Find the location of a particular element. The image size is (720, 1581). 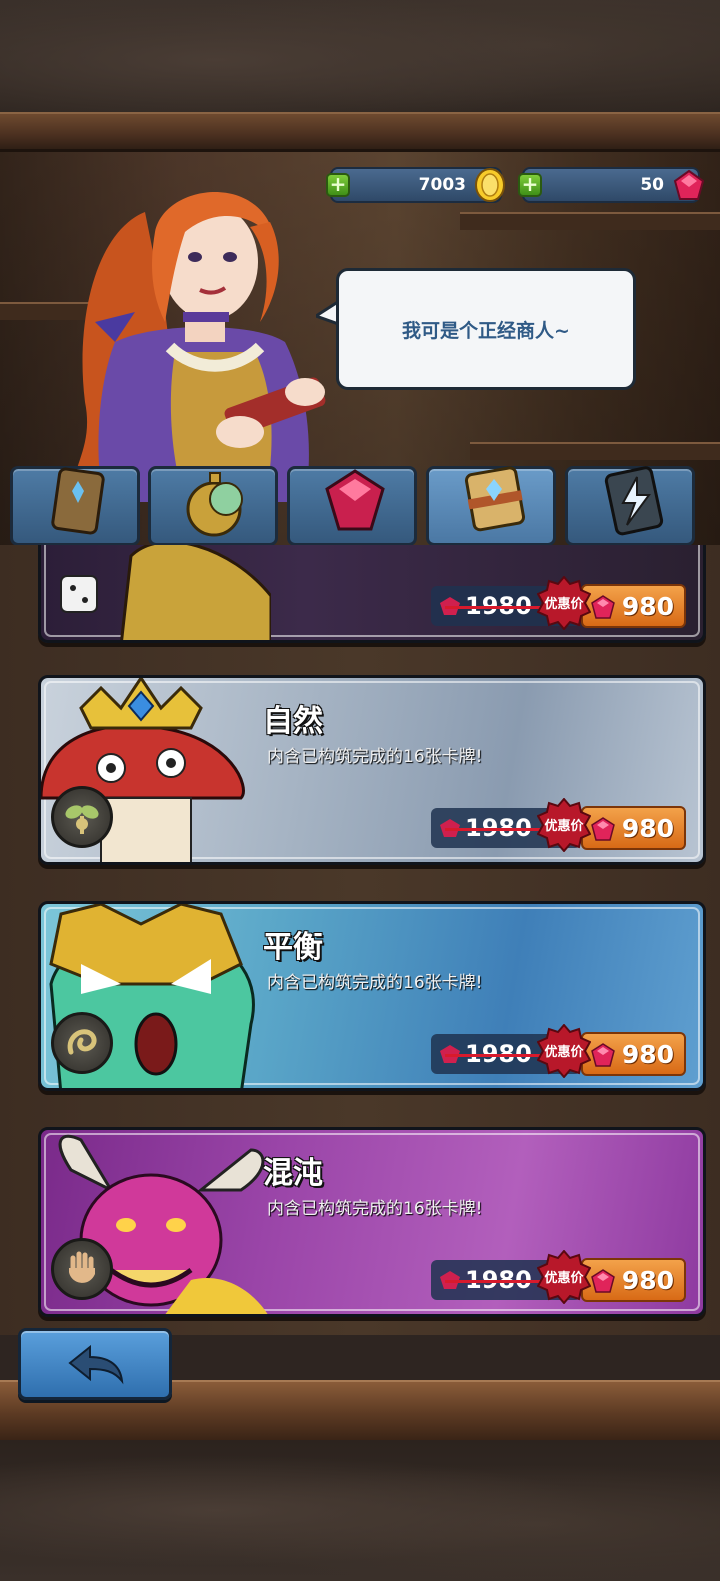

shop-category-tabs is located at coordinates (360, 507).